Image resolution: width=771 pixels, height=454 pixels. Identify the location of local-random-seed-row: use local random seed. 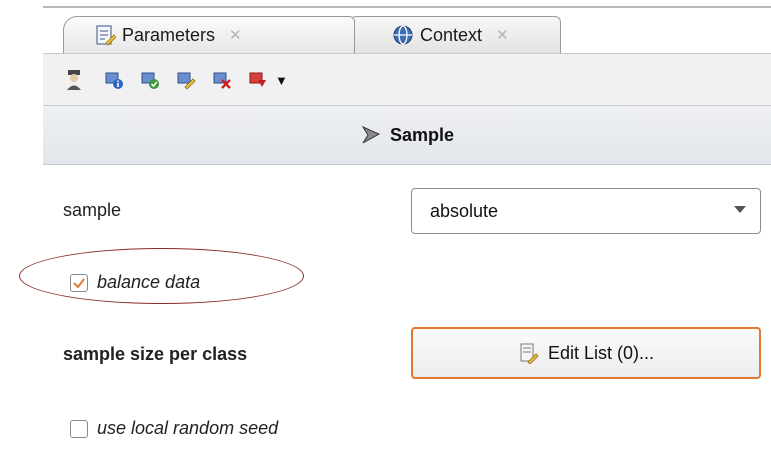
(174, 428).